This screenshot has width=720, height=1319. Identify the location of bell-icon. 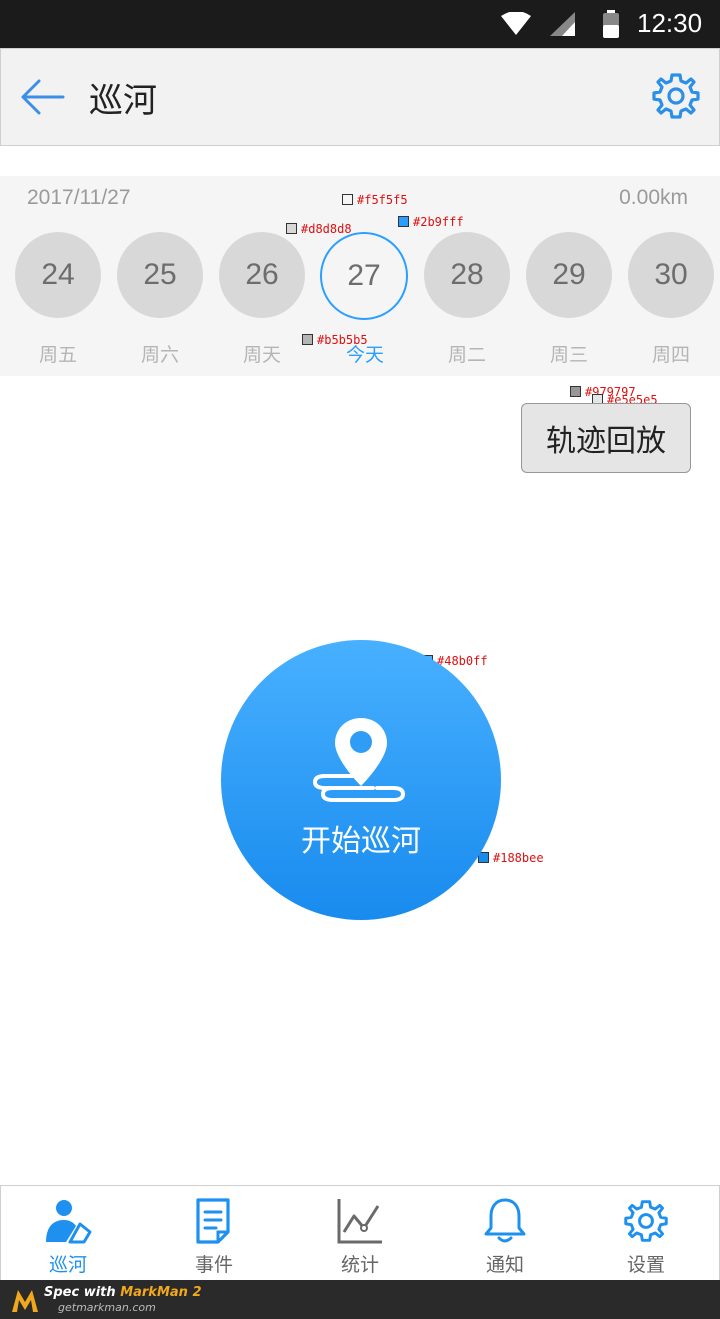
(505, 1220).